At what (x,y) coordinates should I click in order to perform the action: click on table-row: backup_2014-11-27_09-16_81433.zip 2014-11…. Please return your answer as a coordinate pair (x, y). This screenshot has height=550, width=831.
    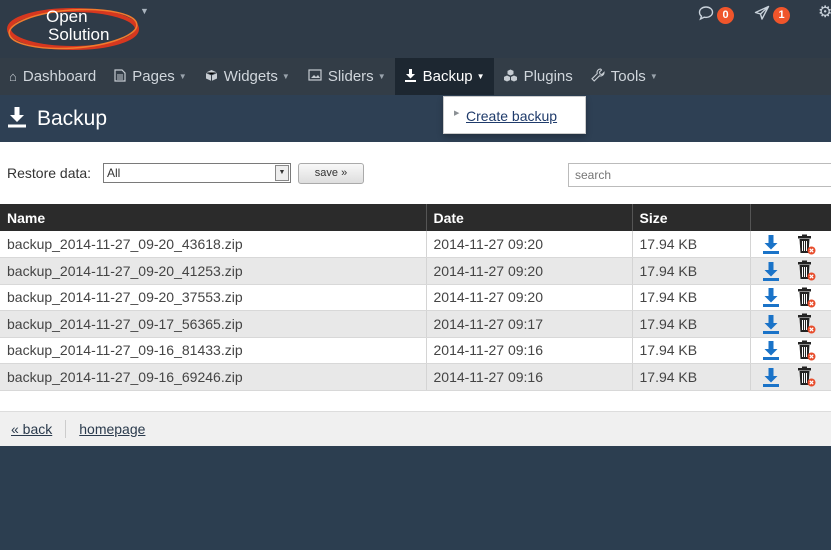
    Looking at the image, I should click on (415, 350).